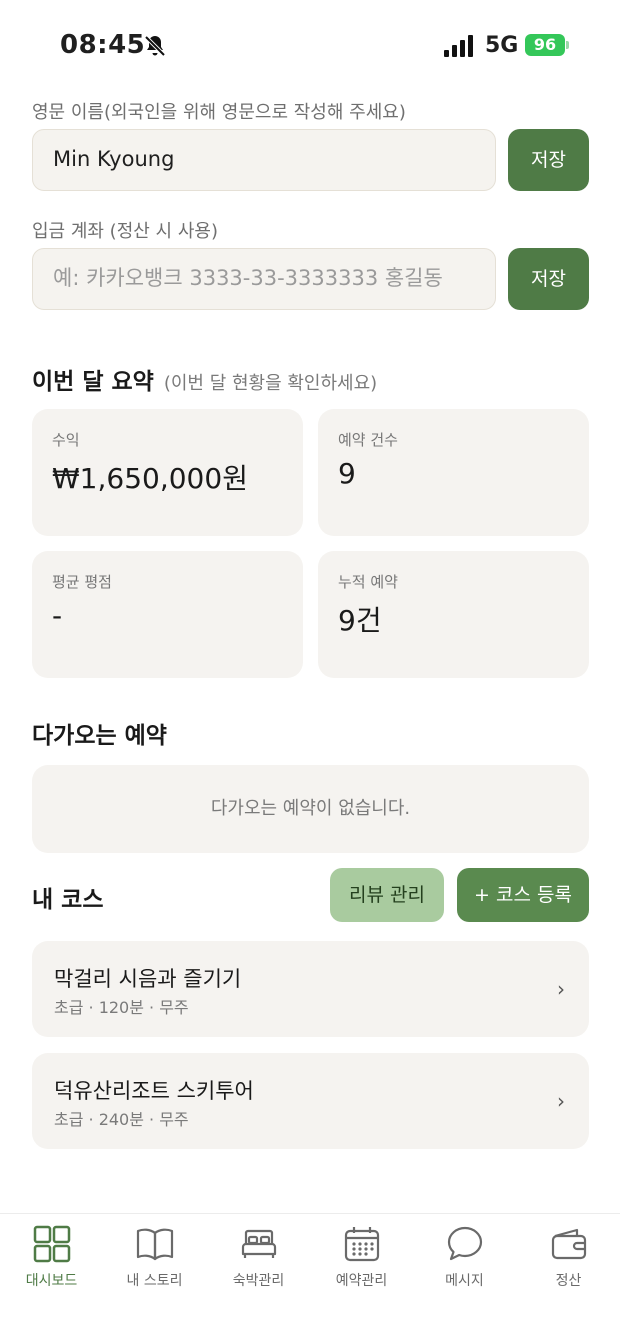  Describe the element at coordinates (464, 1243) in the screenshot. I see `chat-bubble-icon` at that location.